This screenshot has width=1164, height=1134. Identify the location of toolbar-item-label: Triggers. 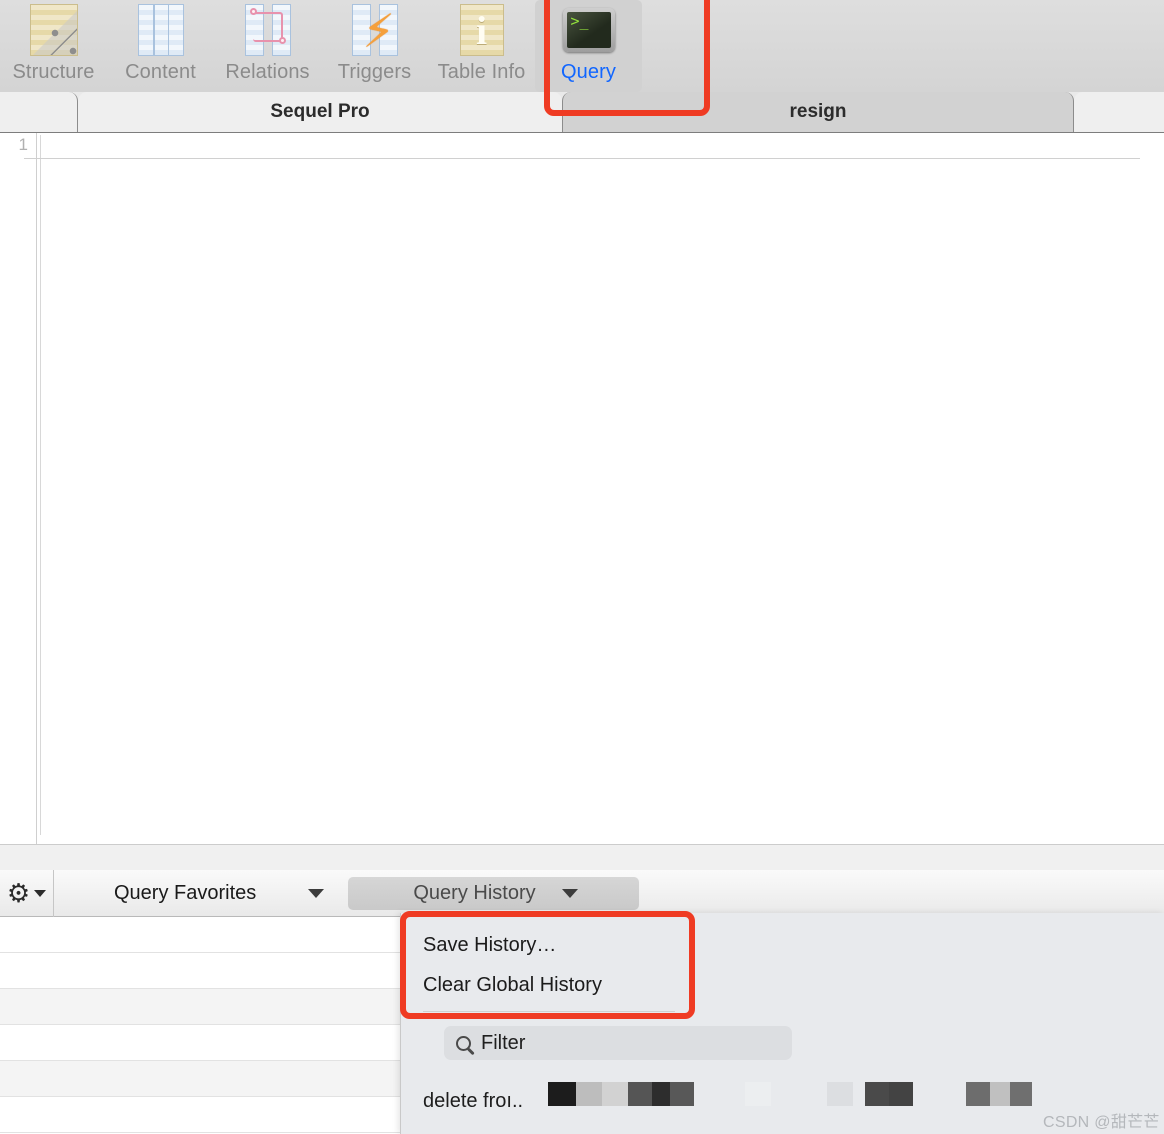
(374, 72).